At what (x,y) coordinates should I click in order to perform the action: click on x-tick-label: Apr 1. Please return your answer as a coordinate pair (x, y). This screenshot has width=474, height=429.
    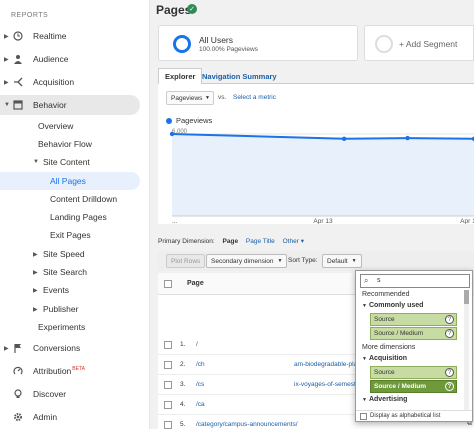
    Looking at the image, I should click on (467, 221).